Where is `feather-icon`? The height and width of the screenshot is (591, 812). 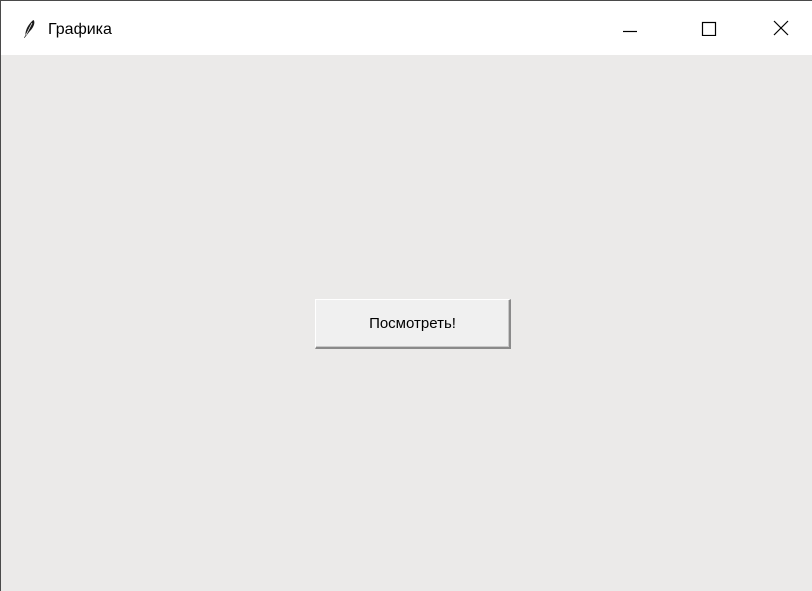 feather-icon is located at coordinates (29, 29).